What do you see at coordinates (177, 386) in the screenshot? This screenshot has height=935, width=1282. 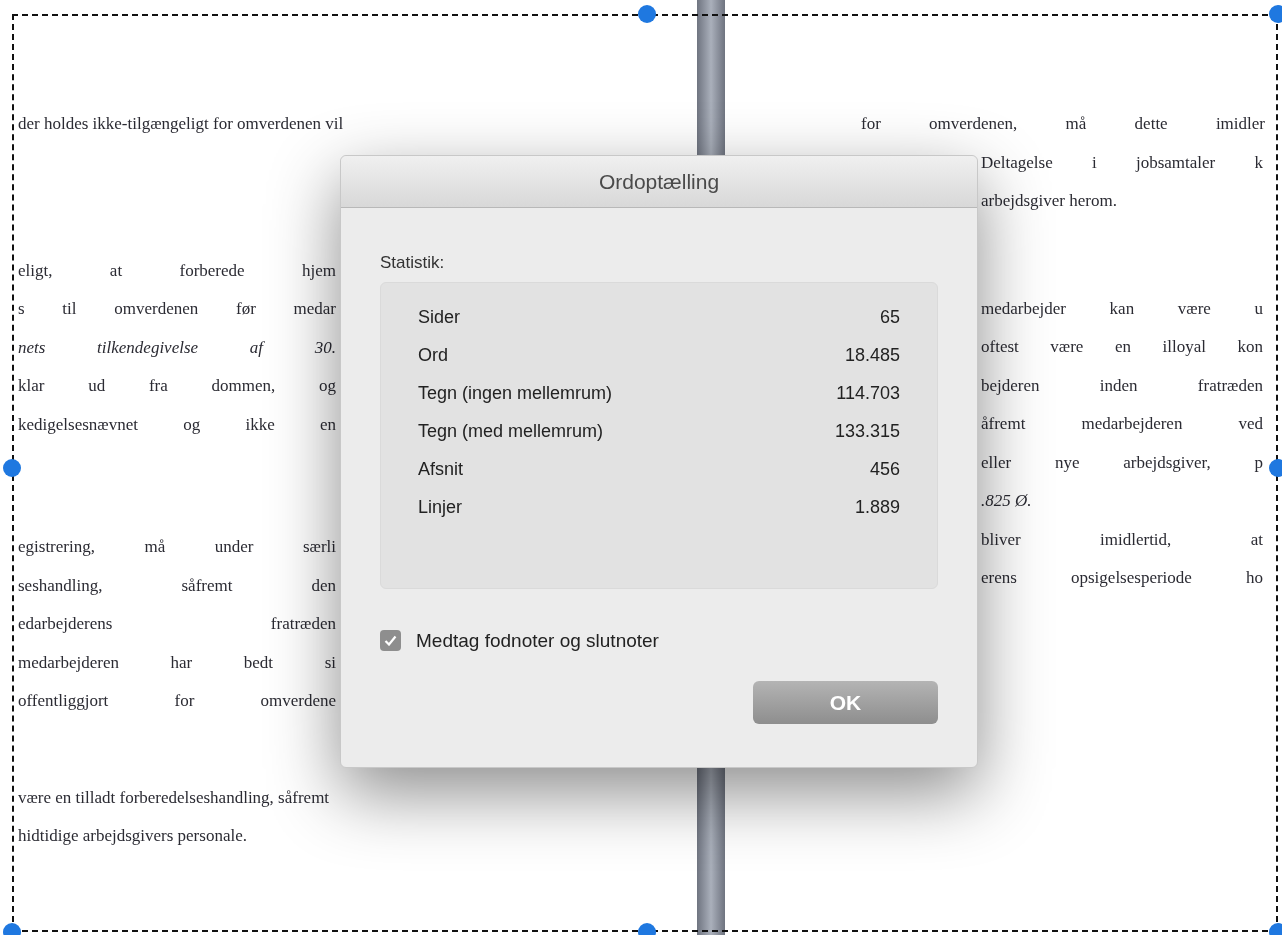 I see `text-line: klar ud fra dommen, og` at bounding box center [177, 386].